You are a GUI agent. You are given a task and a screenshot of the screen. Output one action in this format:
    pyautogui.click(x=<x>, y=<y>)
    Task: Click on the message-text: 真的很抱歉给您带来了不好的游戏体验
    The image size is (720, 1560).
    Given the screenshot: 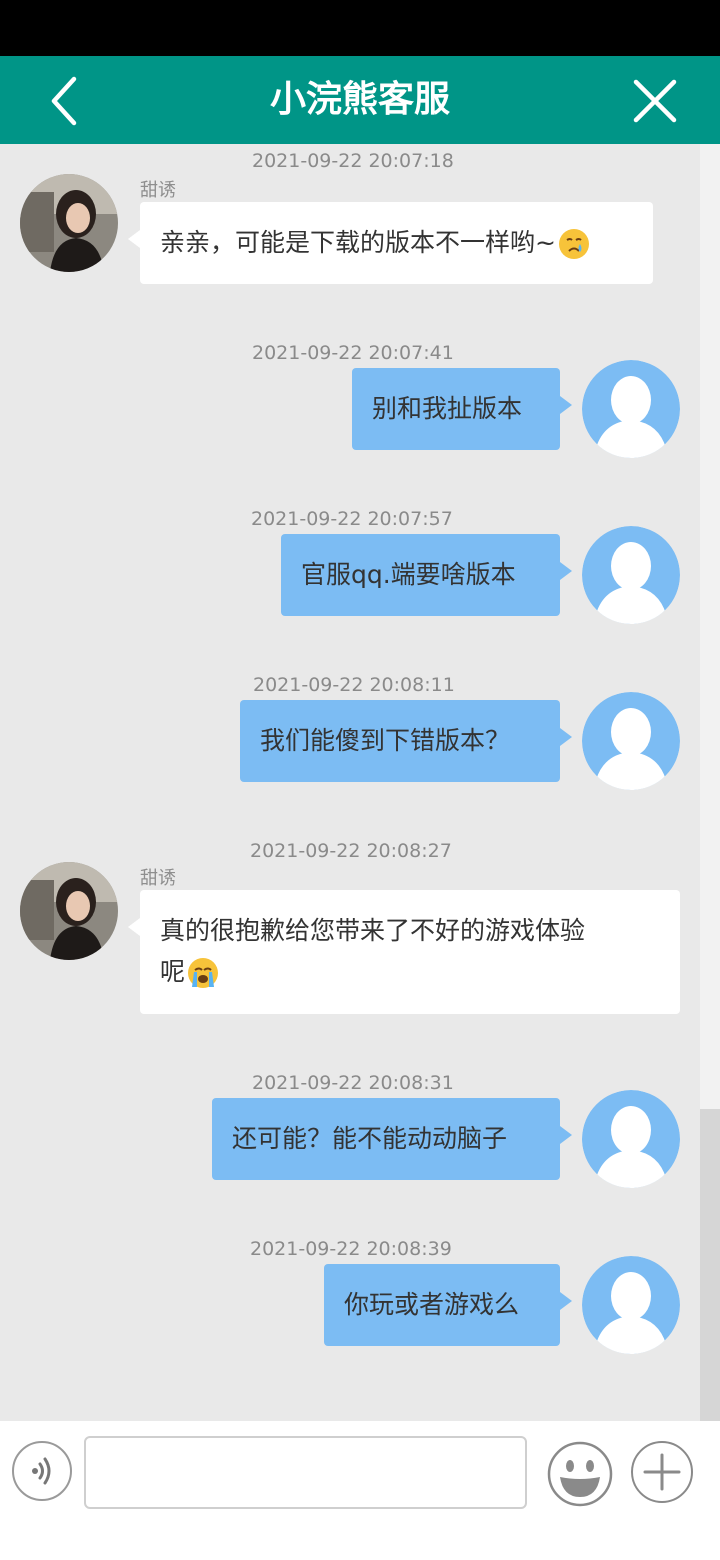 What is the action you would take?
    pyautogui.click(x=373, y=930)
    